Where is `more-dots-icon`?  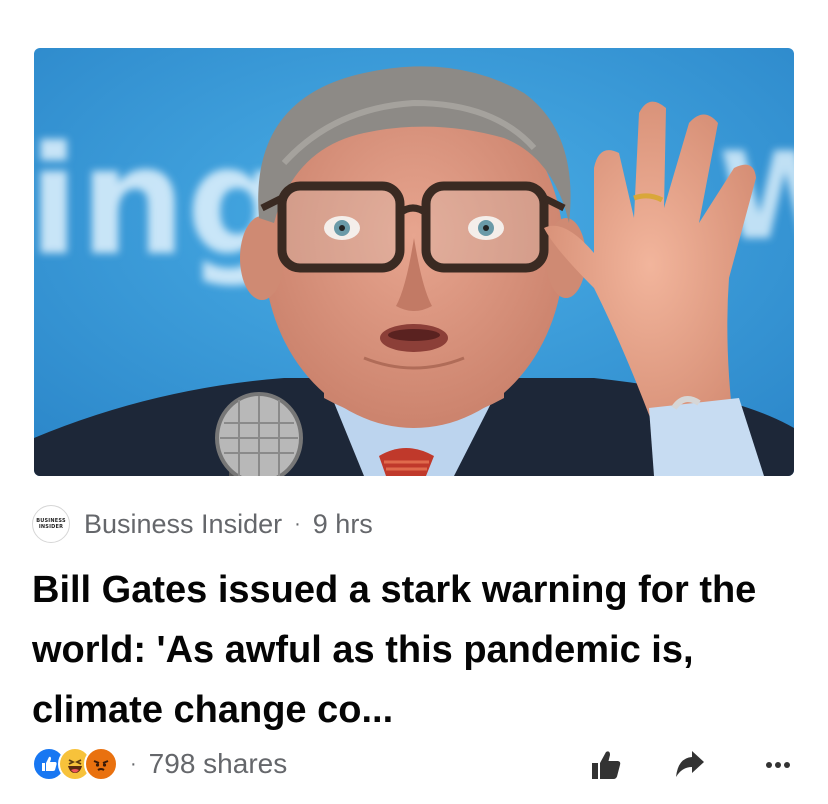 more-dots-icon is located at coordinates (778, 765).